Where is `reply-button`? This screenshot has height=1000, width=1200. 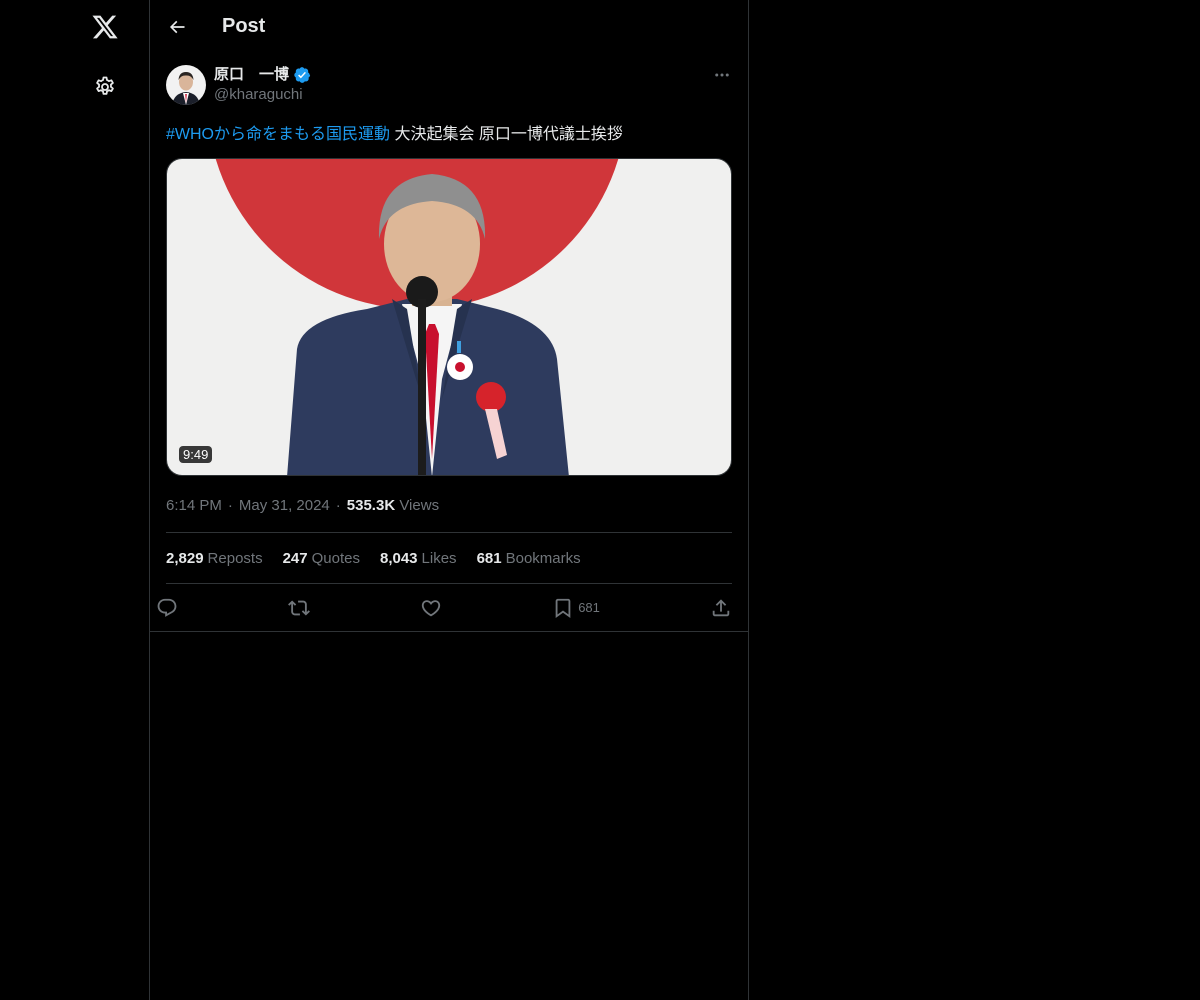
reply-button is located at coordinates (167, 608).